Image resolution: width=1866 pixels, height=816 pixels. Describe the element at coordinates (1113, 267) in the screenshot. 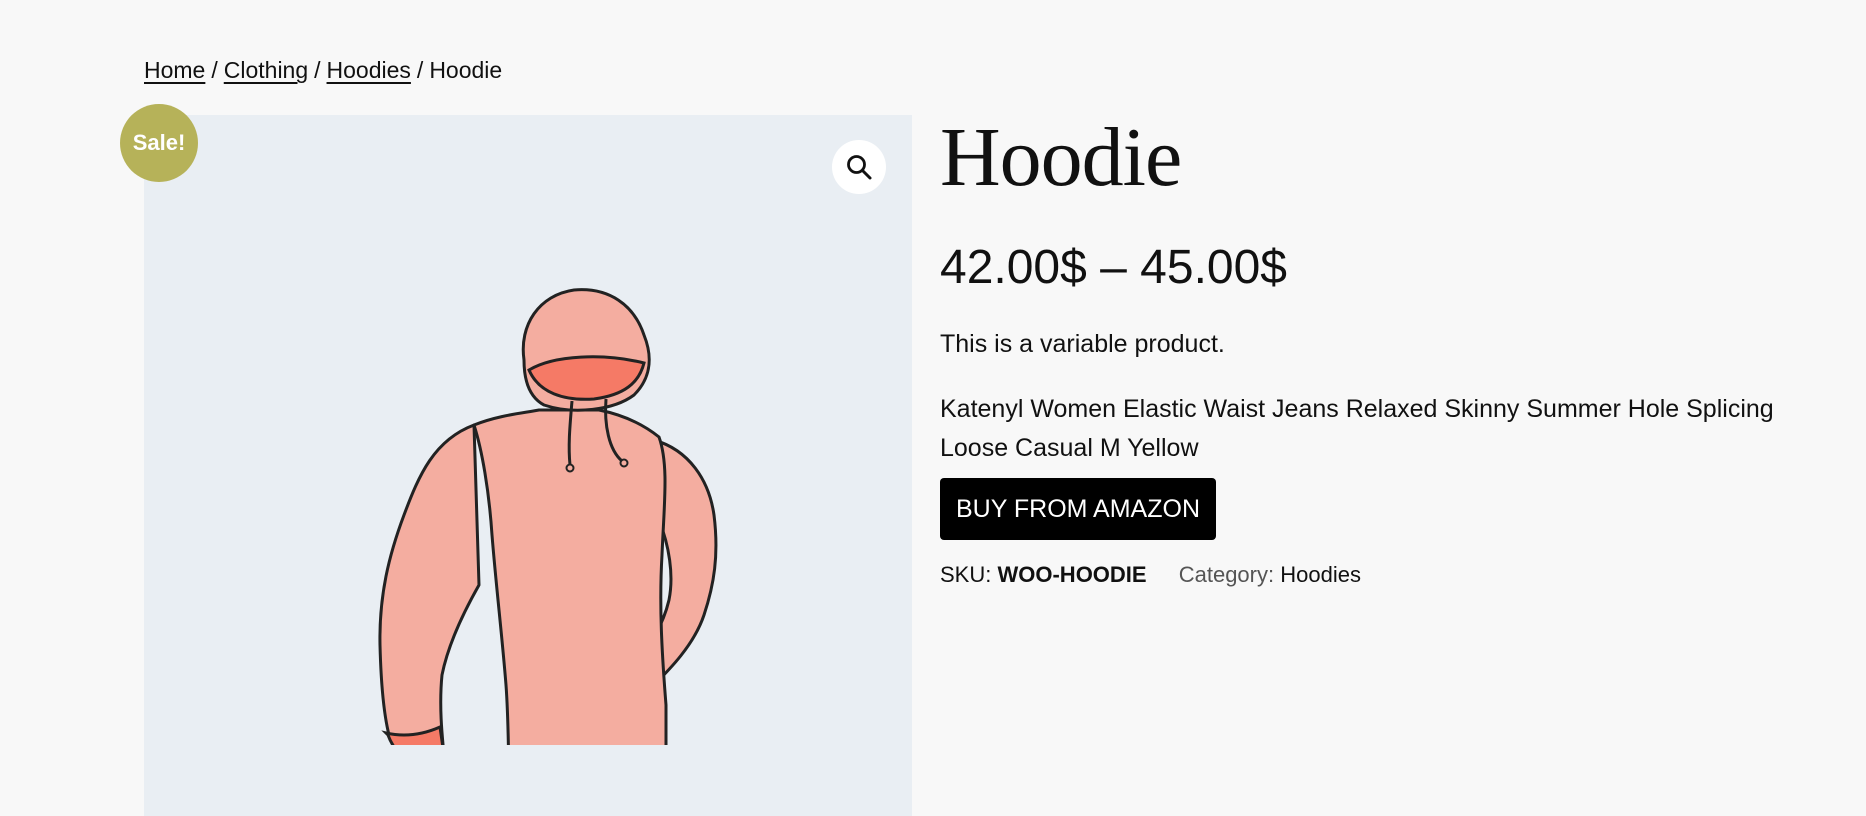

I see `product-price: 42.00$ – 45.00$` at that location.